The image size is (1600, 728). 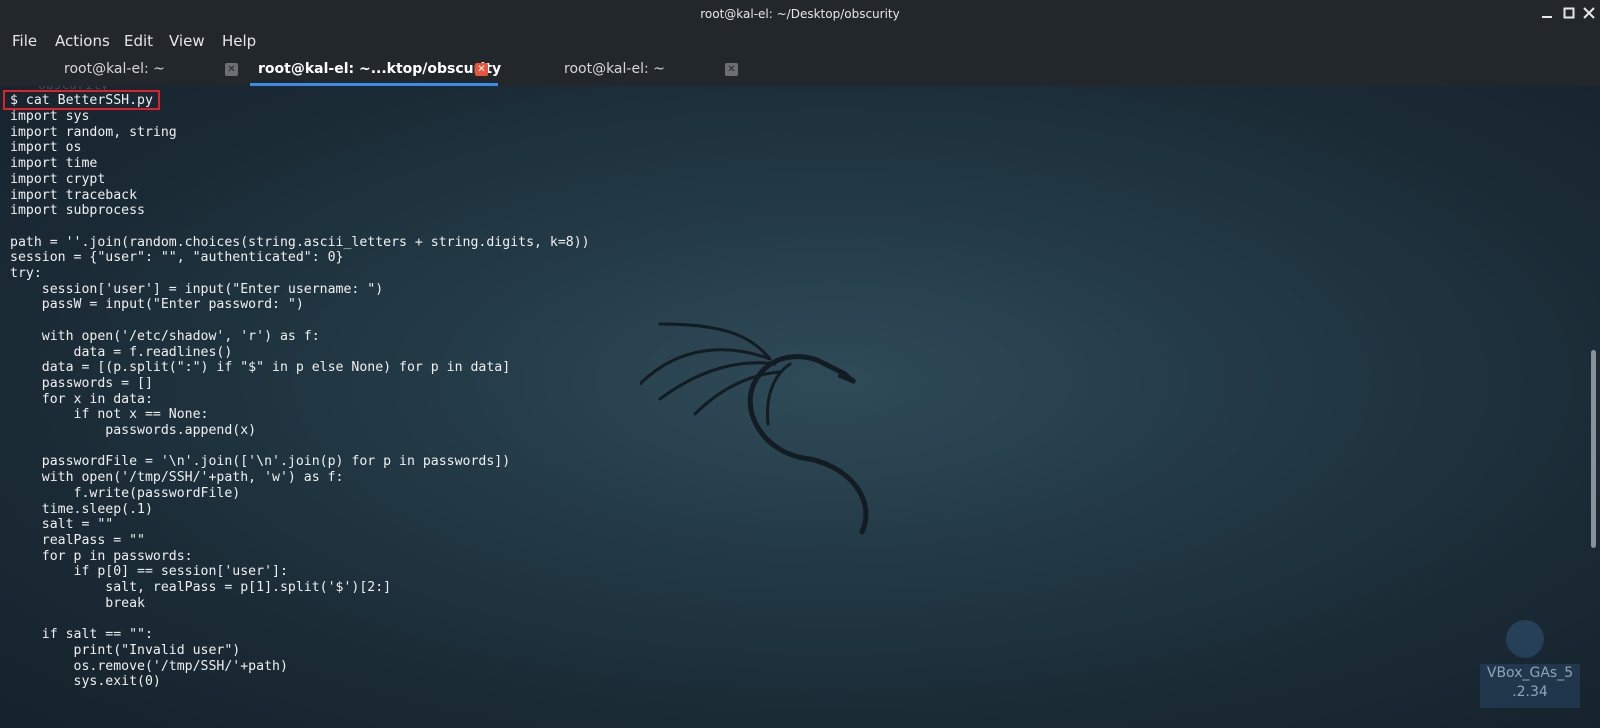 I want to click on tab-home-2: root@kal-el: ~ ✕, so click(x=624, y=71).